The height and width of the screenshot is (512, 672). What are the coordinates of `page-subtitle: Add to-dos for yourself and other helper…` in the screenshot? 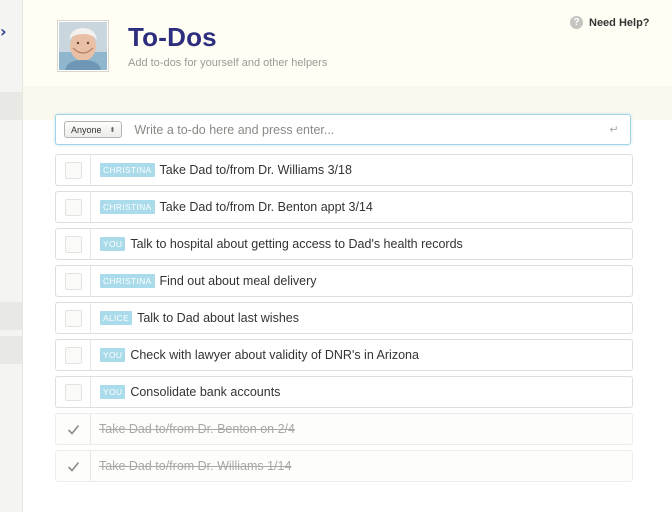 It's located at (228, 63).